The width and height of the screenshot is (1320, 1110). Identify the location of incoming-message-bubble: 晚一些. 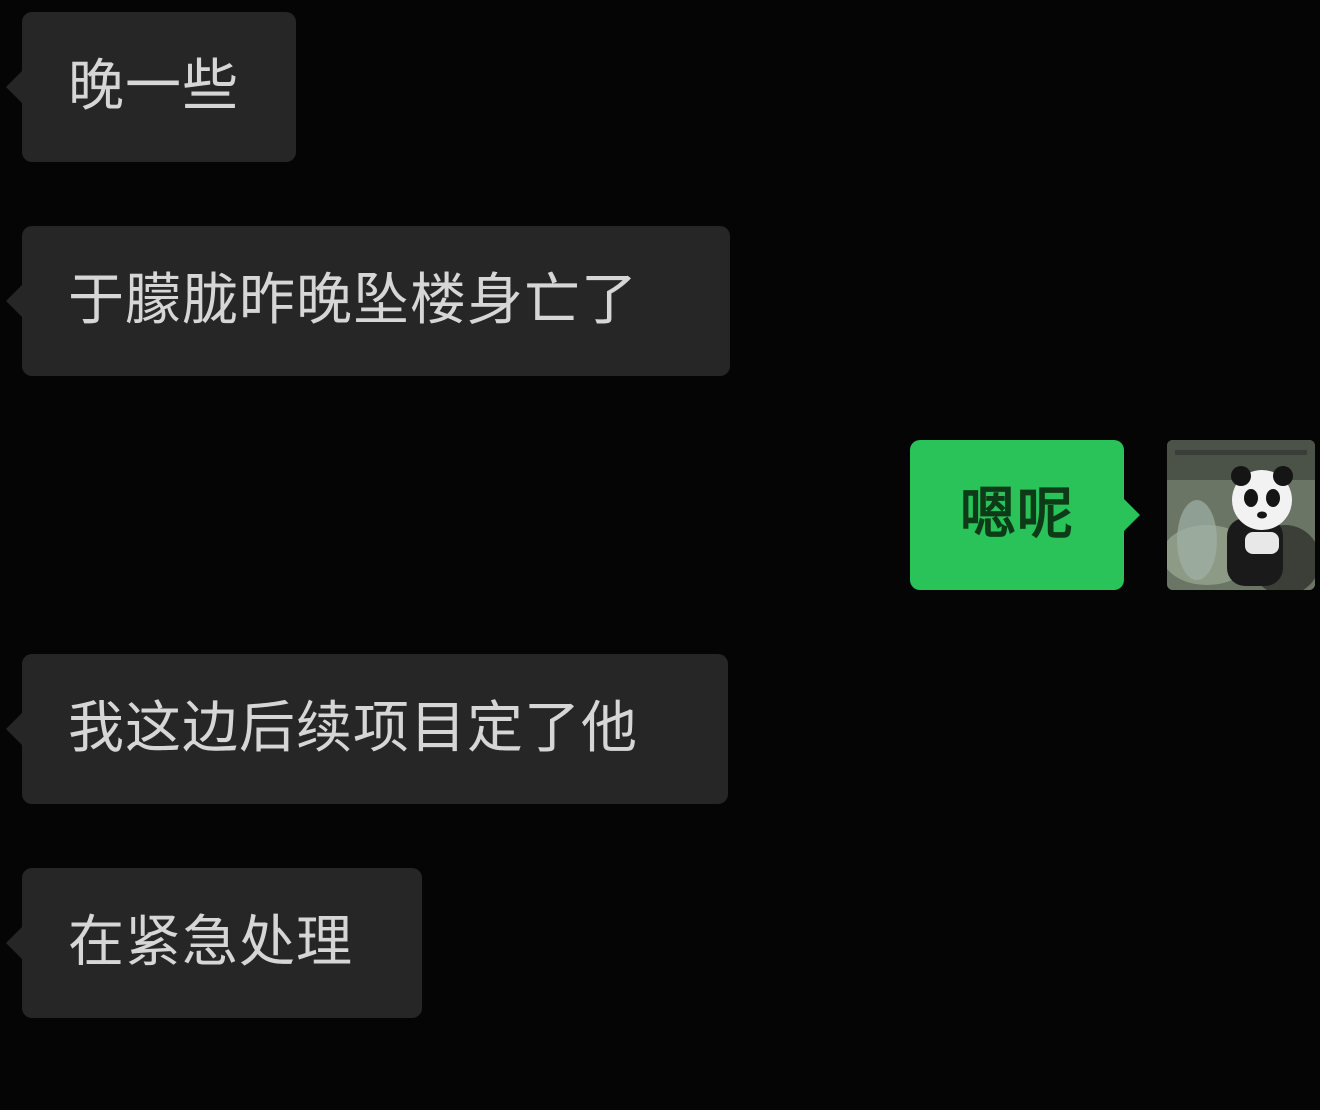
(151, 87).